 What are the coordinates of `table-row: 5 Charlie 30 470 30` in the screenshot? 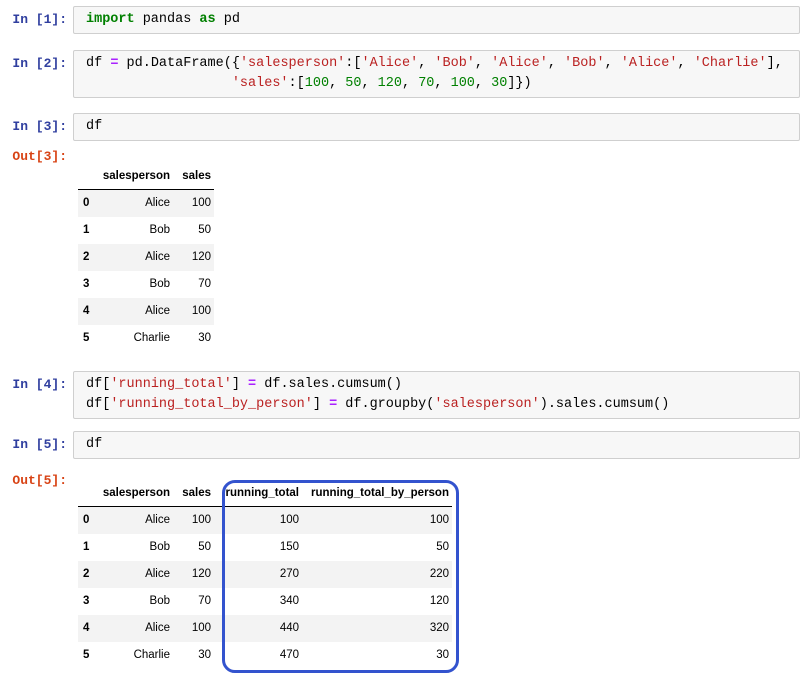 It's located at (265, 655).